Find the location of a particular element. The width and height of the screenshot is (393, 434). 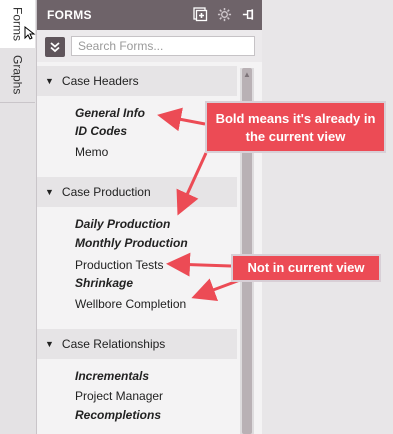

tab-graphs: Graphs is located at coordinates (17, 75).